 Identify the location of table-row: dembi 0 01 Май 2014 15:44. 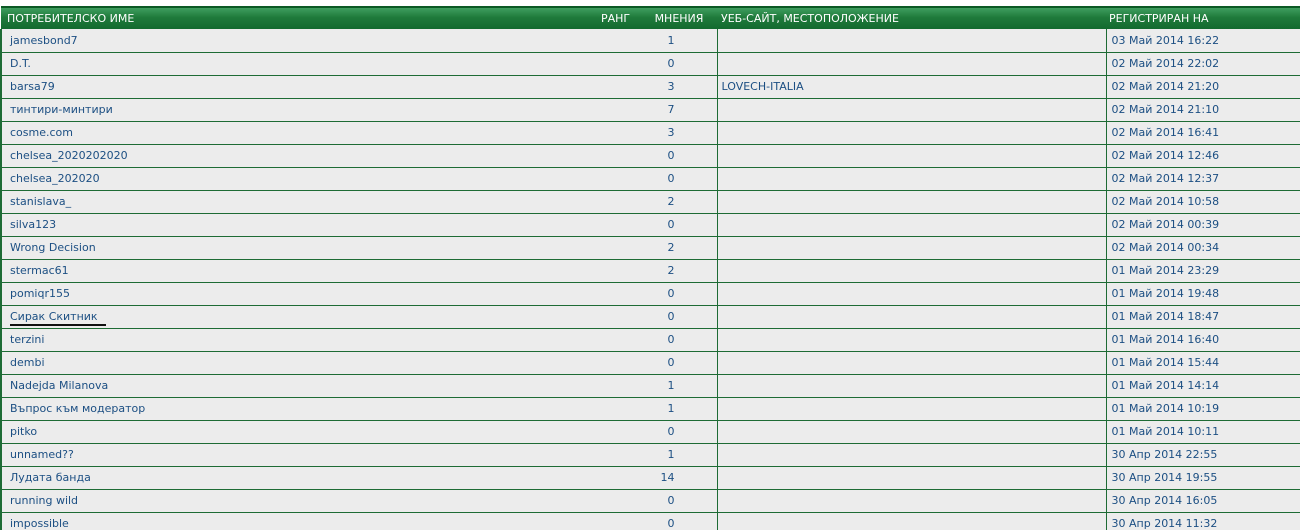
(650, 363).